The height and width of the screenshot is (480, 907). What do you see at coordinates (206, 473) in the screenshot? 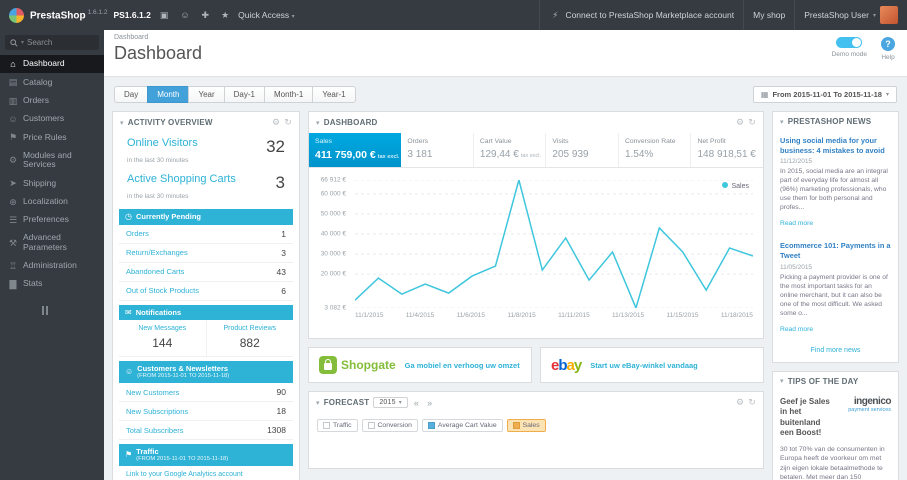
I see `google-analytics-link: Link to your Google Analytics account` at bounding box center [206, 473].